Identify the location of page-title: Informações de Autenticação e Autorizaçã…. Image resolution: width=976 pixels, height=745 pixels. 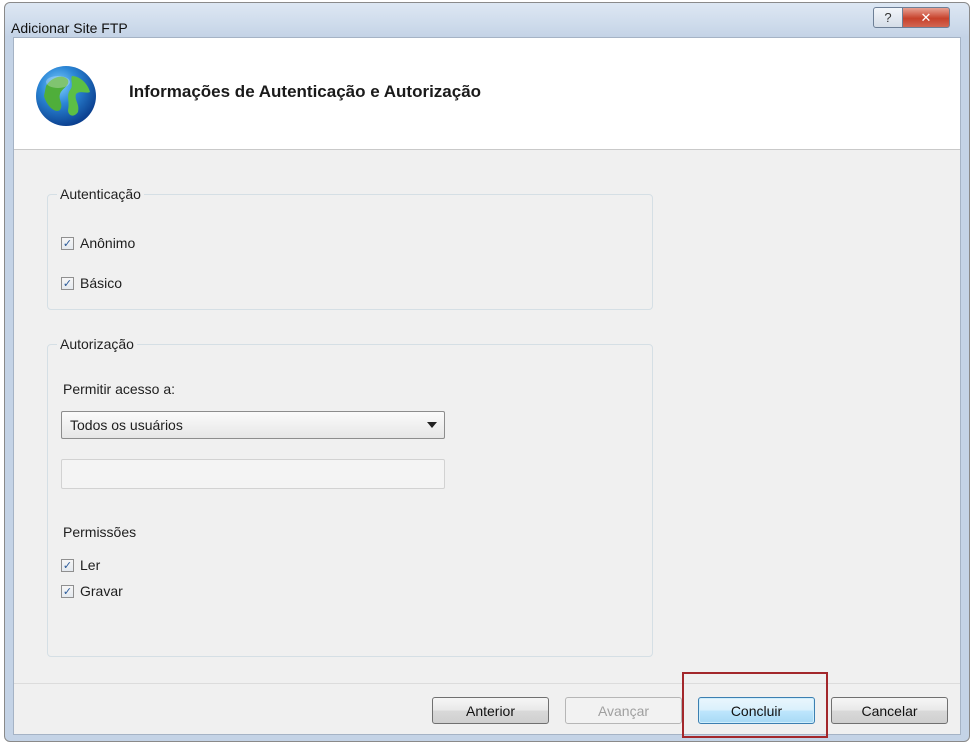
(305, 91).